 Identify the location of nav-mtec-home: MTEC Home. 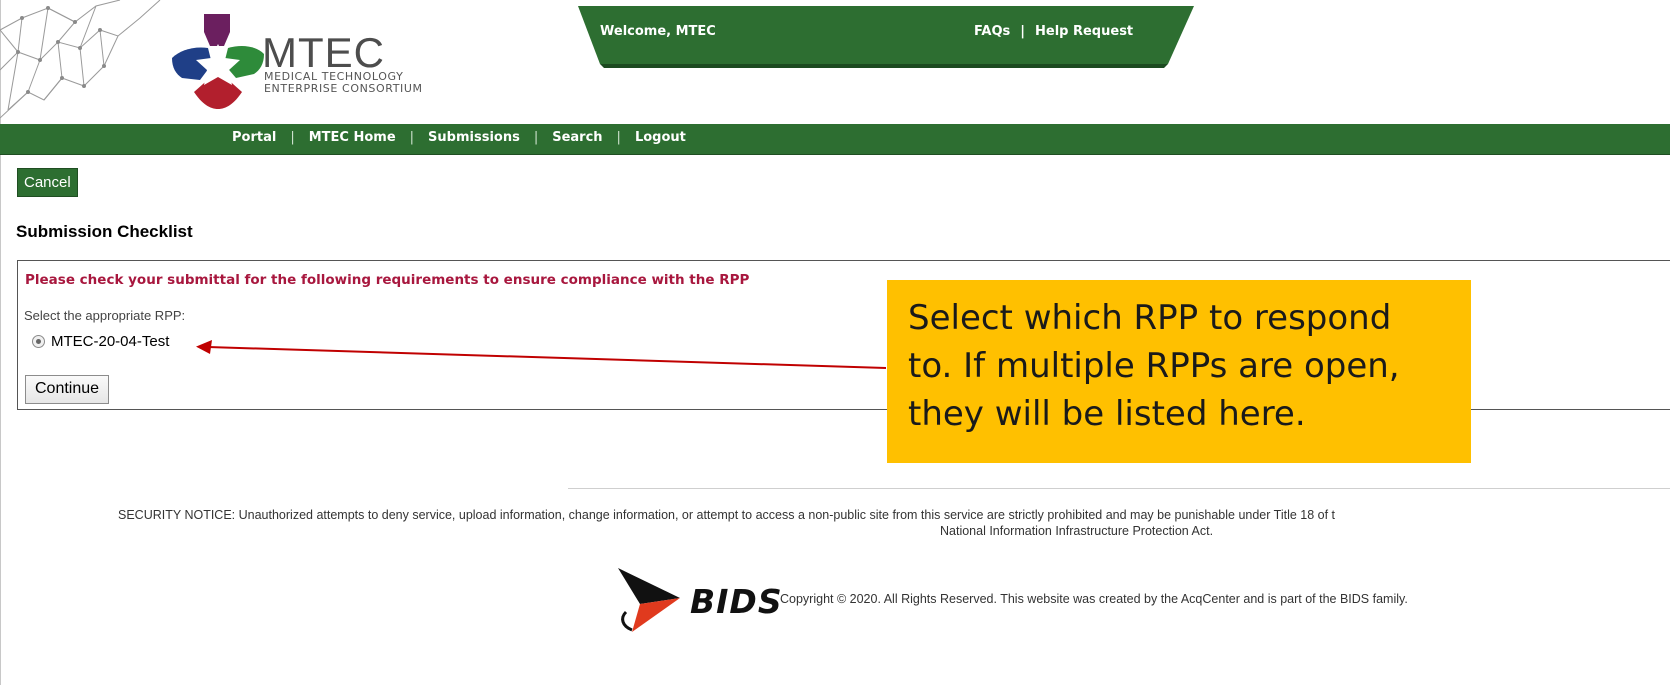
(352, 137).